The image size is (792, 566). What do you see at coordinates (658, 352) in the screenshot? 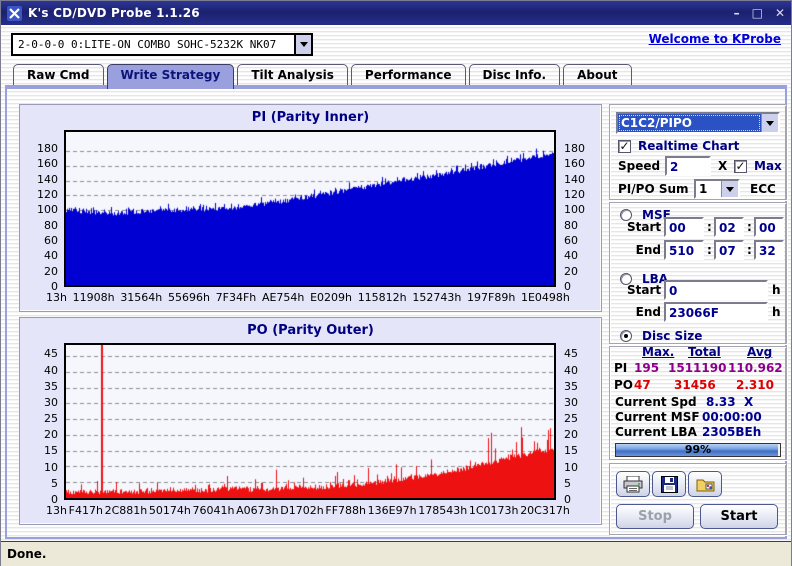
I see `stats-header-max: Max.` at bounding box center [658, 352].